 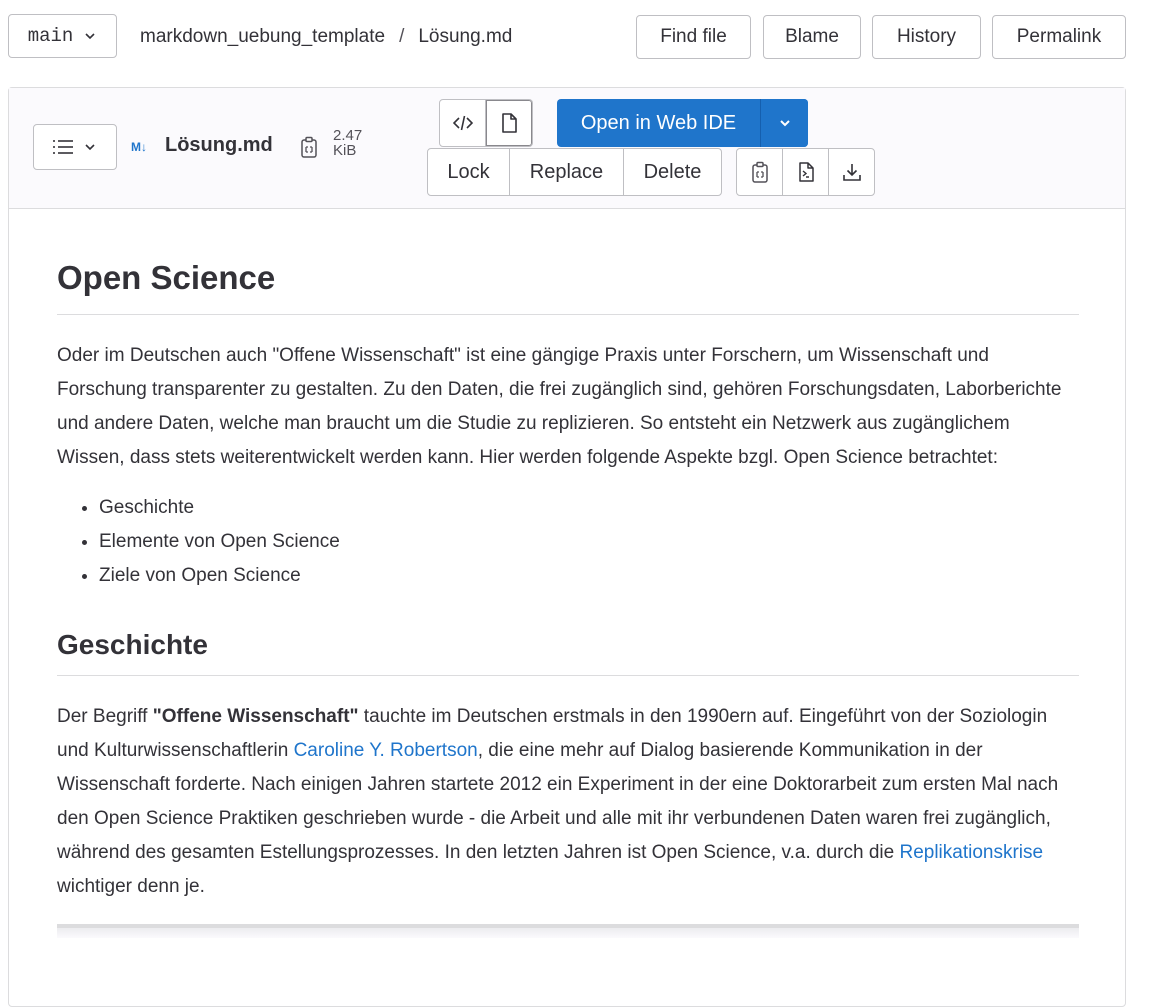 I want to click on branch-label: main, so click(x=50, y=36).